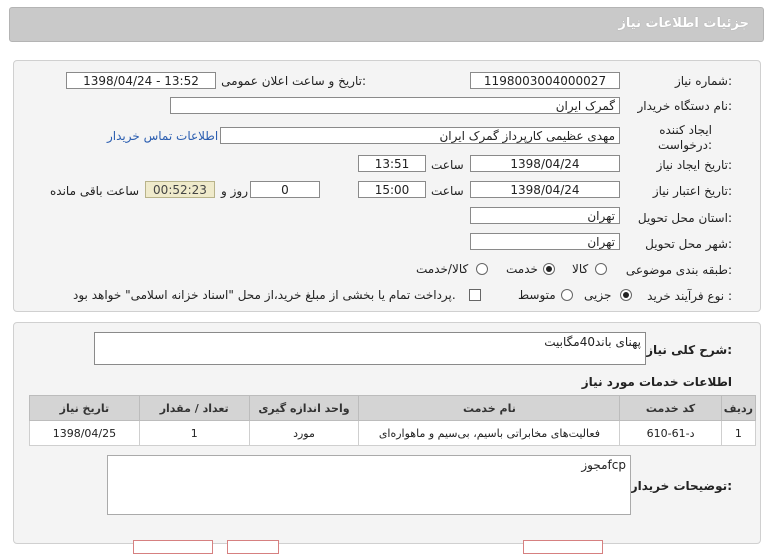 This screenshot has width=770, height=554. I want to click on col-quantity: تعداد / مقدار, so click(194, 408).